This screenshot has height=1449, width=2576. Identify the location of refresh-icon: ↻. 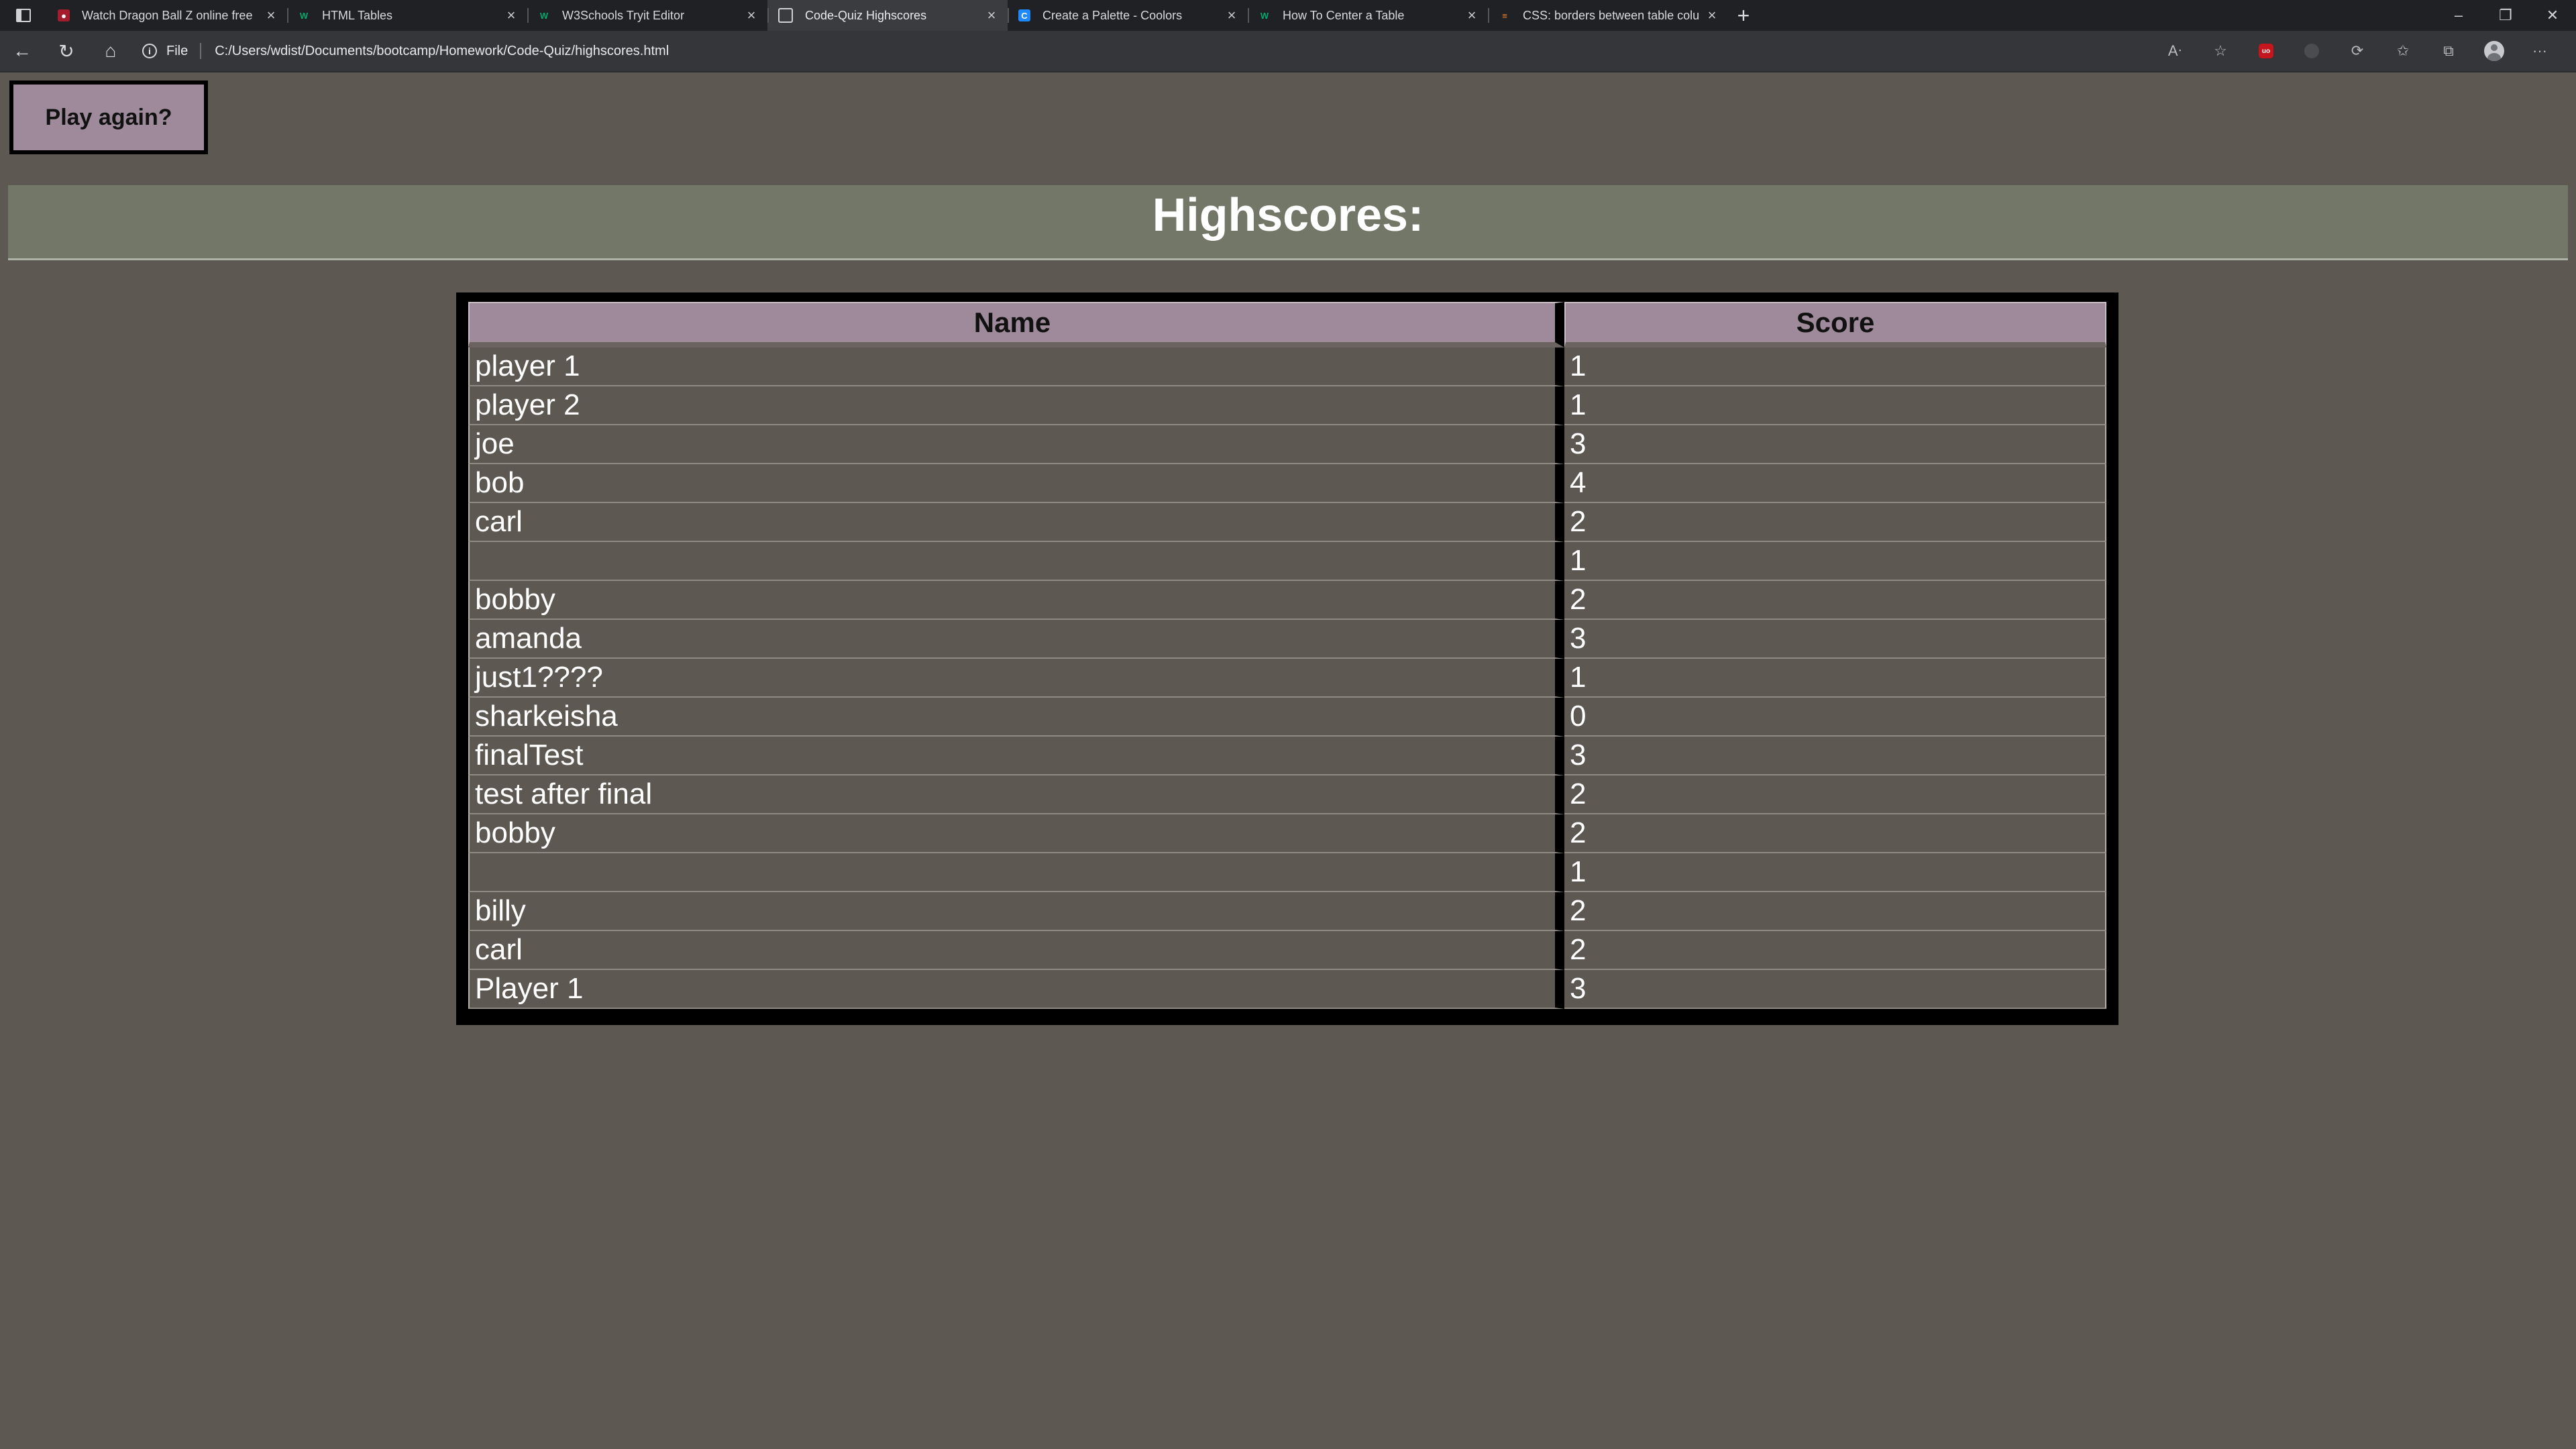
(66, 51).